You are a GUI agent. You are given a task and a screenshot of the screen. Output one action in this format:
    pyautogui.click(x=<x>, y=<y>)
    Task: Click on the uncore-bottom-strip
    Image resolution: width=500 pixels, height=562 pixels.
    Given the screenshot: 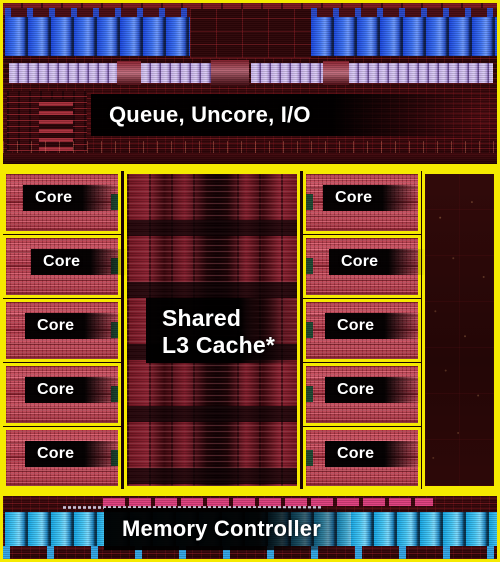 What is the action you would take?
    pyautogui.click(x=250, y=158)
    